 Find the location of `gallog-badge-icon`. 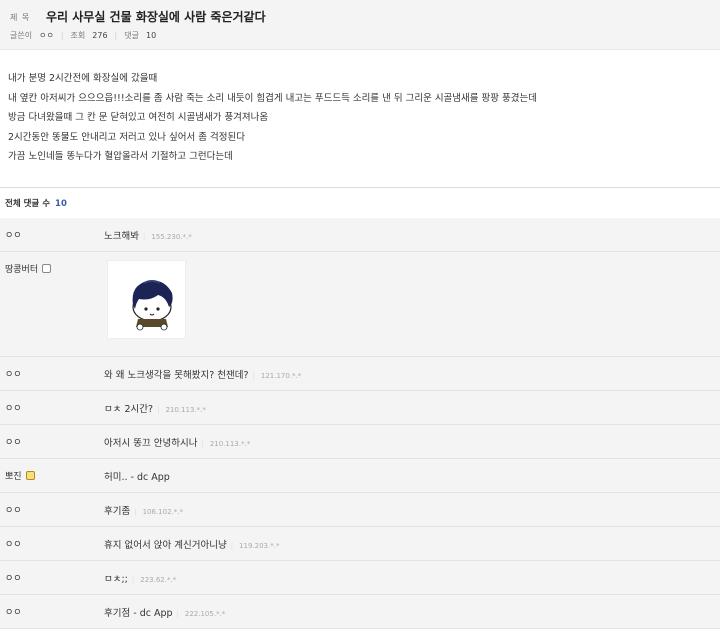

gallog-badge-icon is located at coordinates (47, 268).